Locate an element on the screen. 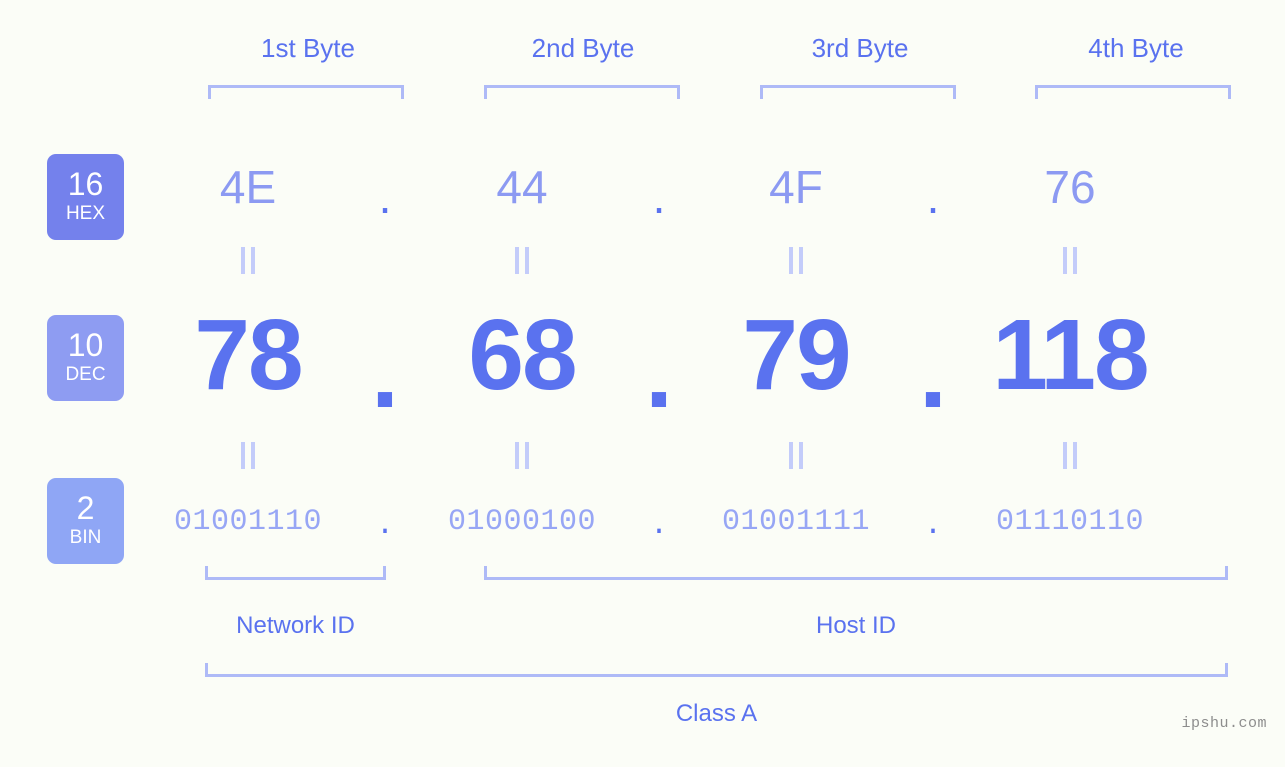  equivalence-marks-hex-dec is located at coordinates (702, 260).